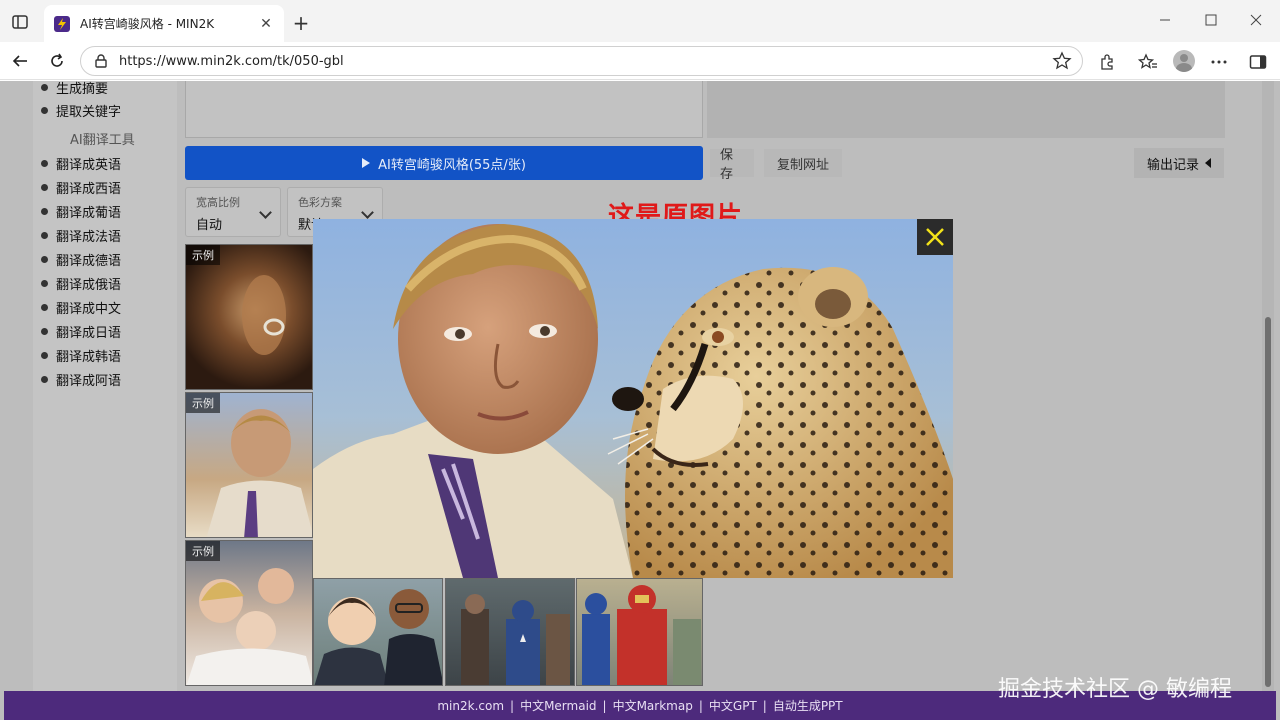 The height and width of the screenshot is (720, 1280). I want to click on favicon, so click(62, 23).